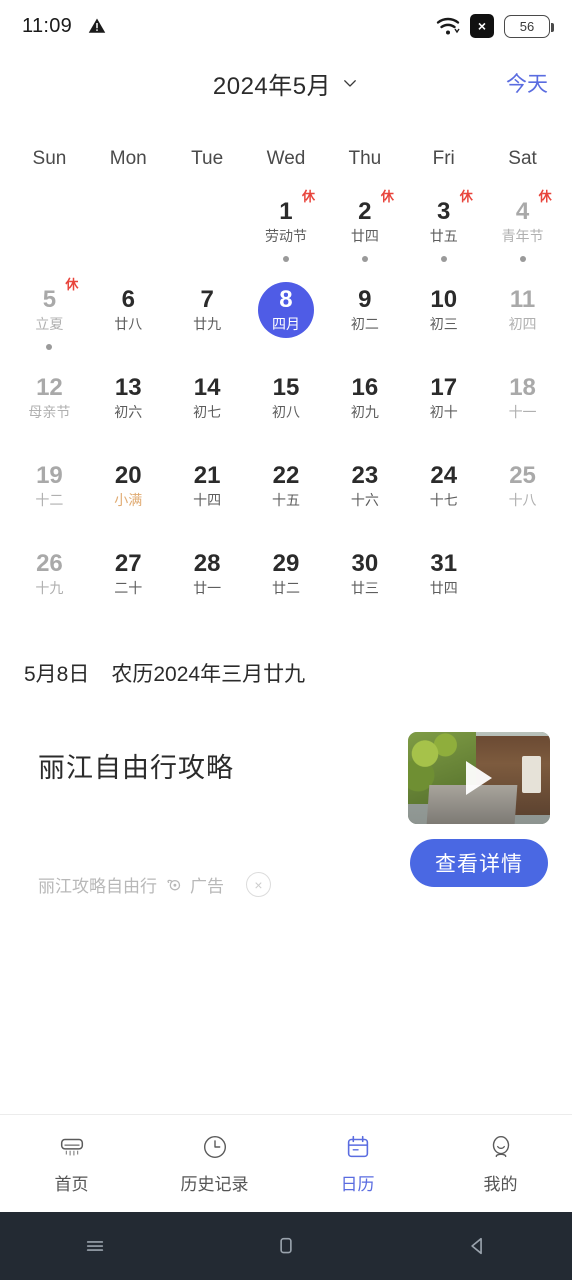  I want to click on day-lunar-label: 廿三, so click(364, 587).